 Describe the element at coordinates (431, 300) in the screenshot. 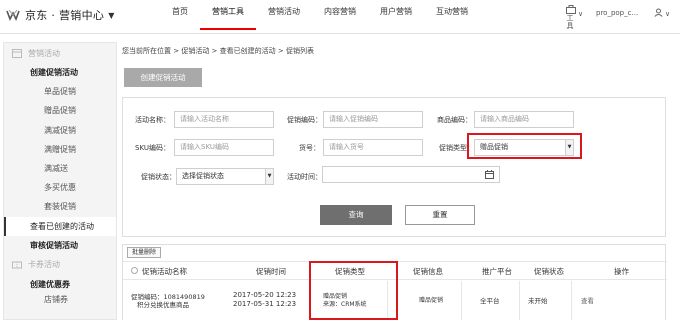

I see `row-promo-info: 赠品促销` at that location.